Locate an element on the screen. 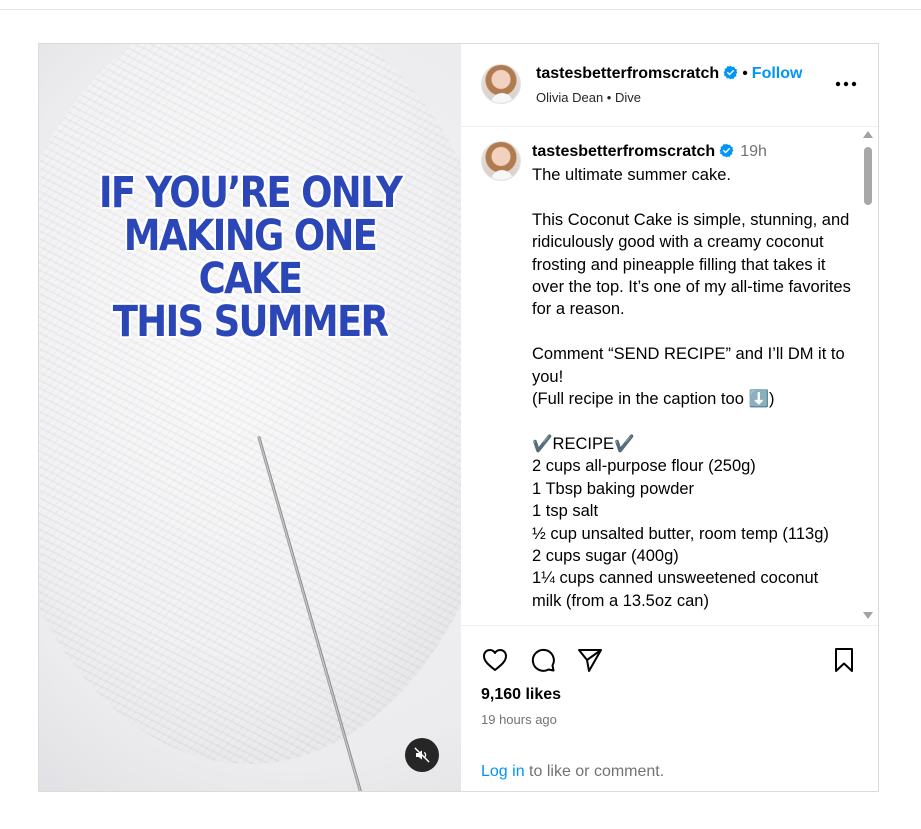  share-button is located at coordinates (590, 660).